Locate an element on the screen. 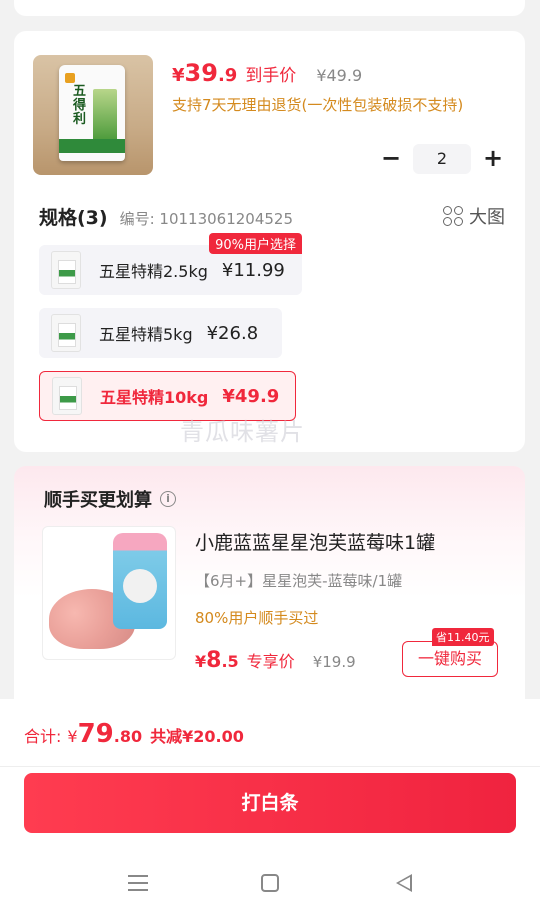 This screenshot has width=540, height=917. spec-option-2-5kg: 五星特精2.5kg ¥11.99 90%用户选择 is located at coordinates (170, 264).